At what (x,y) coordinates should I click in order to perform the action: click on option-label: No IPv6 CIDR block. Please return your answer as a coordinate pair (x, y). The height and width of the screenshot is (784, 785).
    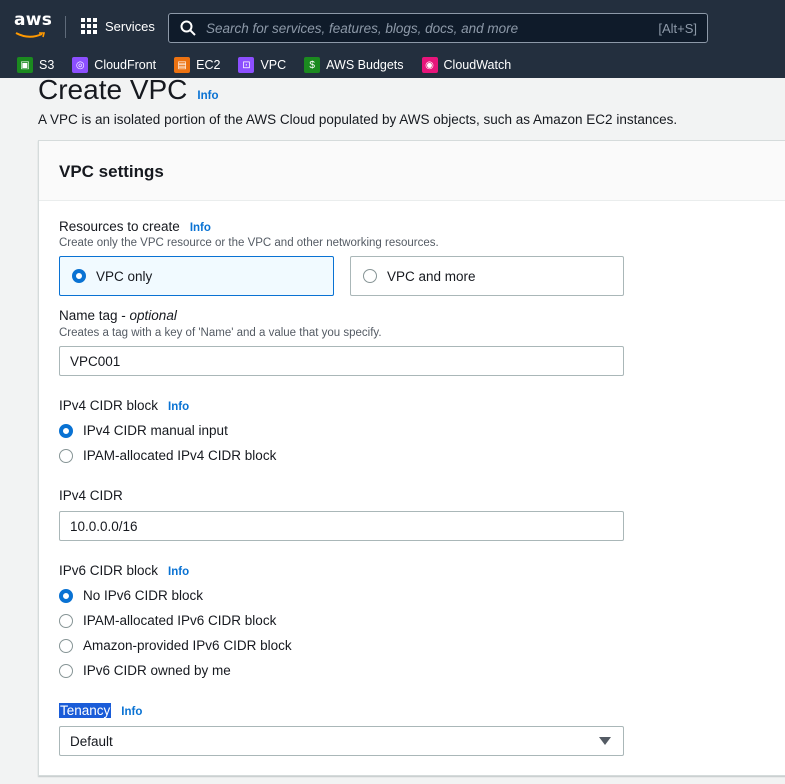
    Looking at the image, I should click on (143, 595).